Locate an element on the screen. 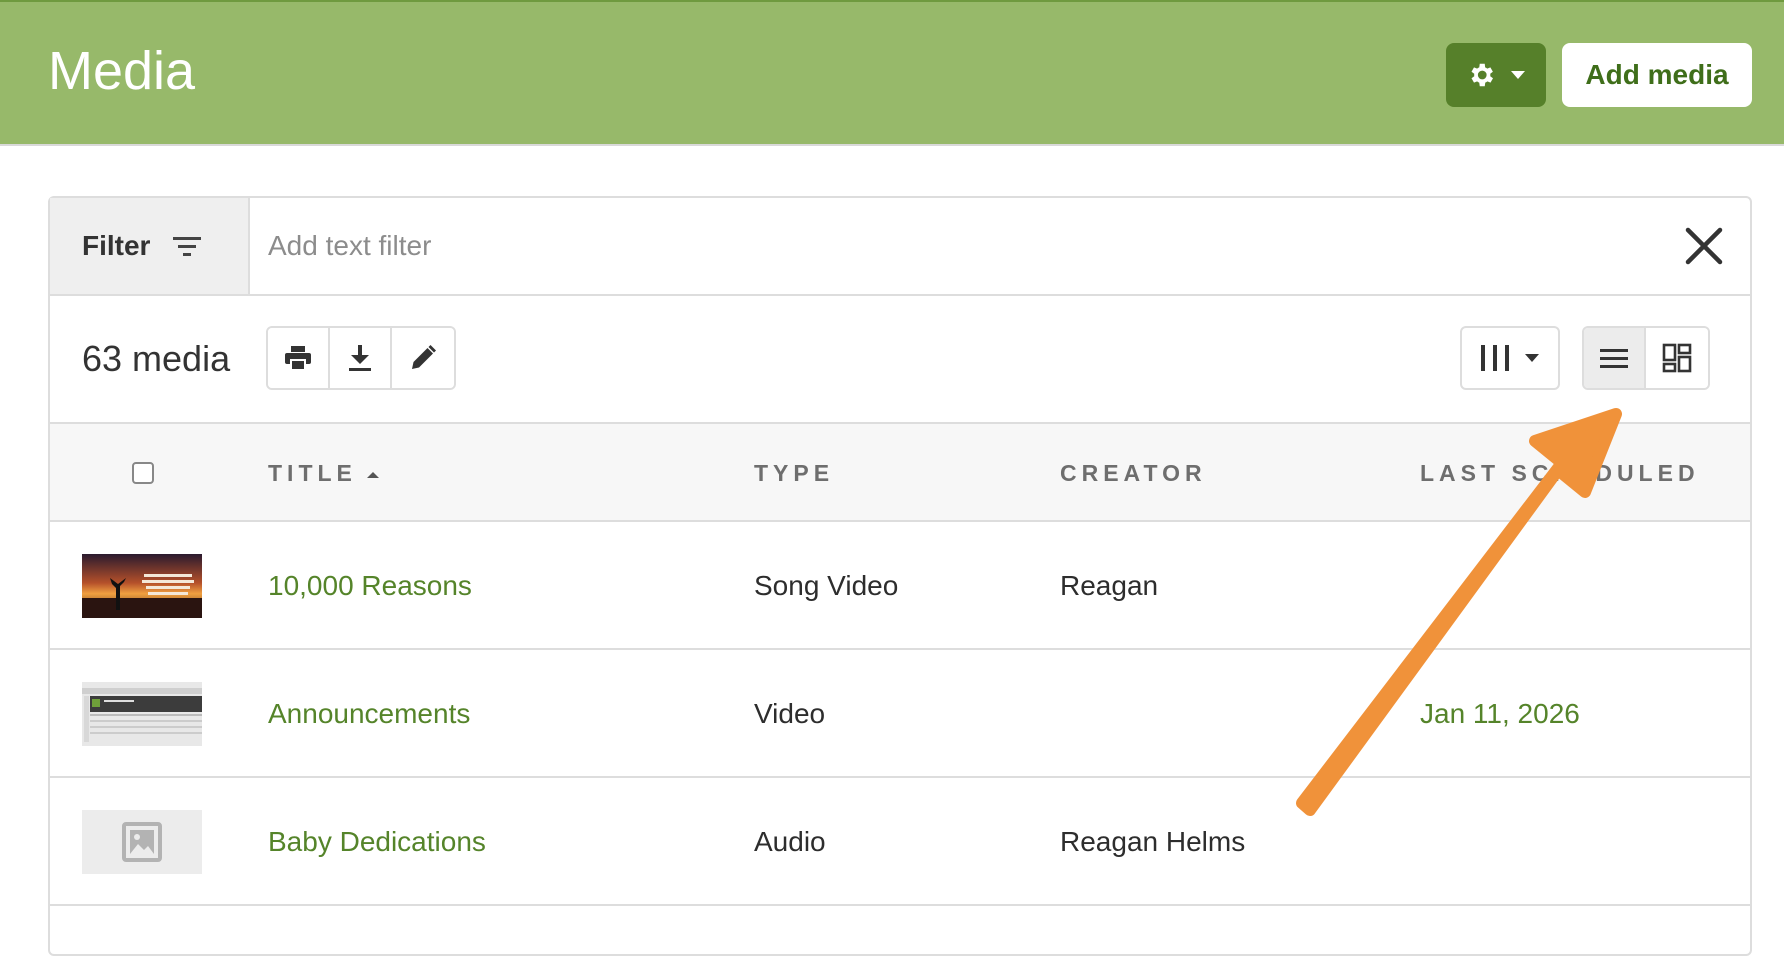 The width and height of the screenshot is (1784, 956). list-view-button is located at coordinates (1615, 358).